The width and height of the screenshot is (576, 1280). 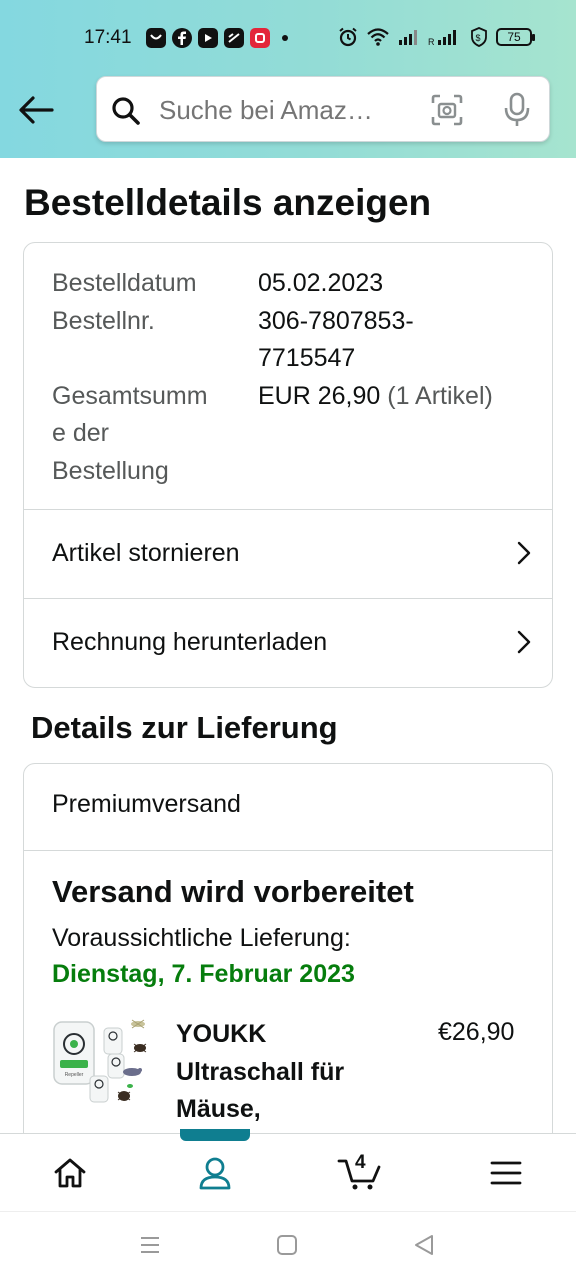 What do you see at coordinates (398, 340) in the screenshot?
I see `order-number-value: 306-7807853- 7715547` at bounding box center [398, 340].